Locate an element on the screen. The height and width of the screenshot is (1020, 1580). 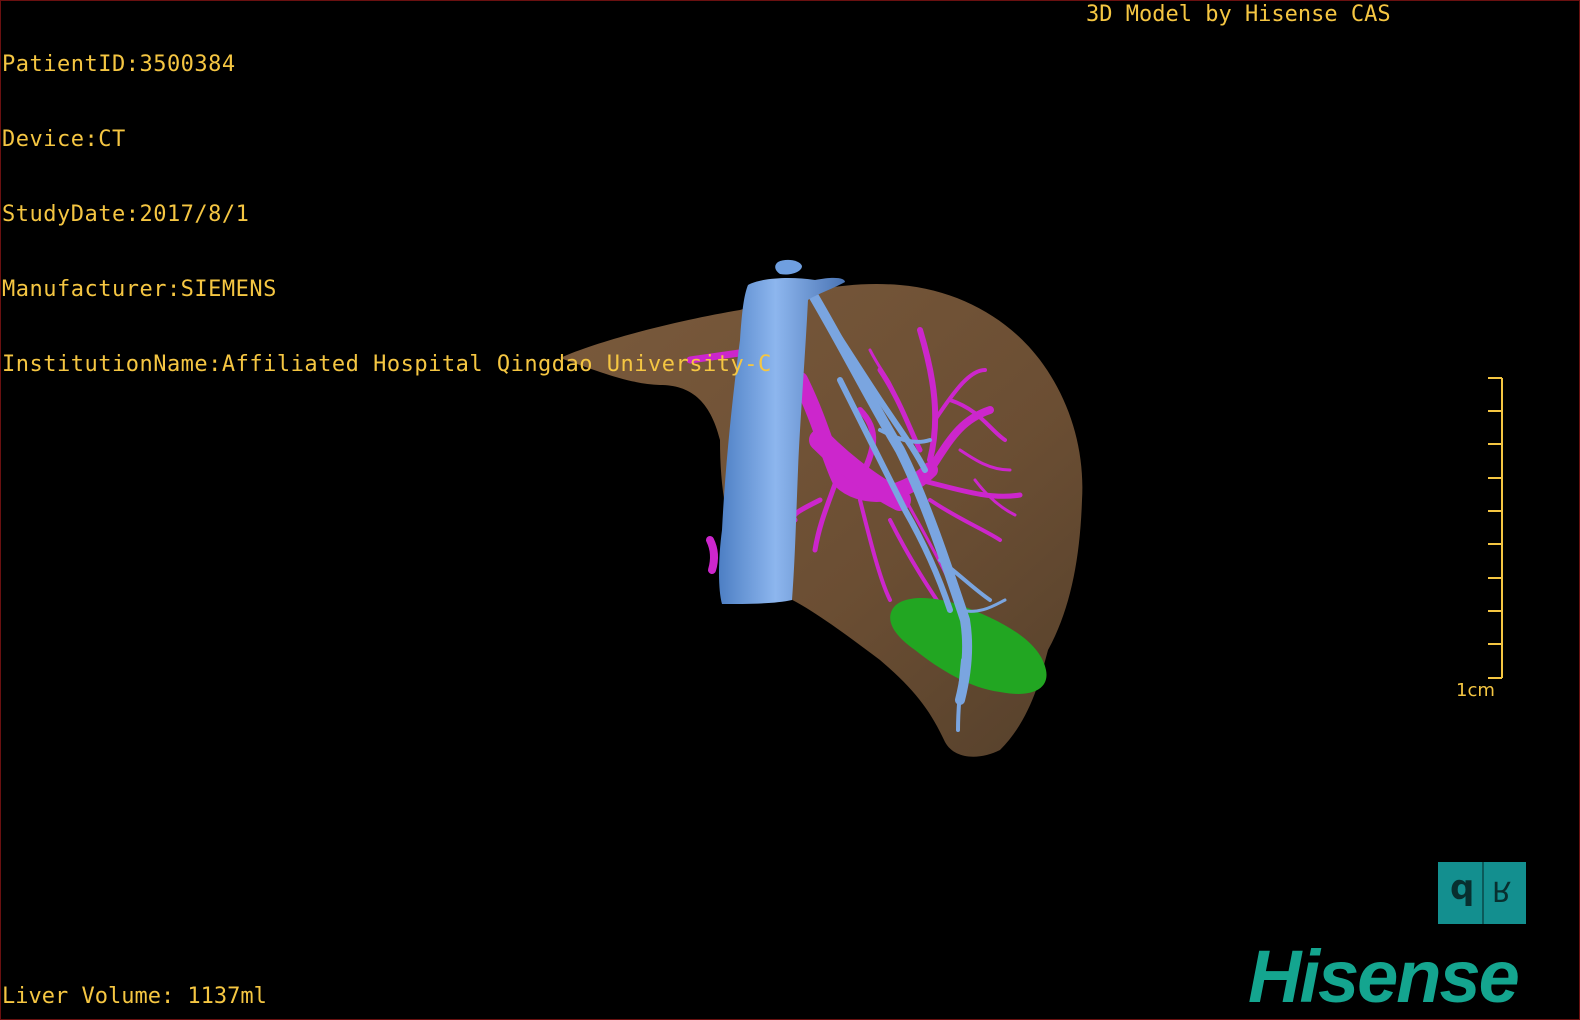
device-text: Device:CT is located at coordinates (64, 139).